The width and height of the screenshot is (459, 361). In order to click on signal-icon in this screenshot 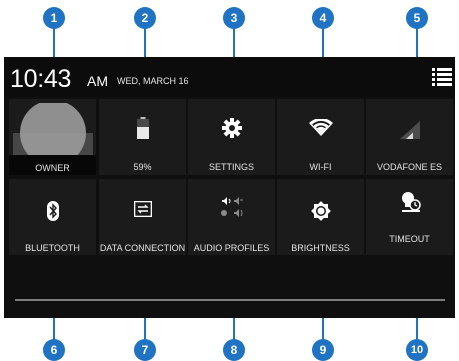, I will do `click(409, 130)`.